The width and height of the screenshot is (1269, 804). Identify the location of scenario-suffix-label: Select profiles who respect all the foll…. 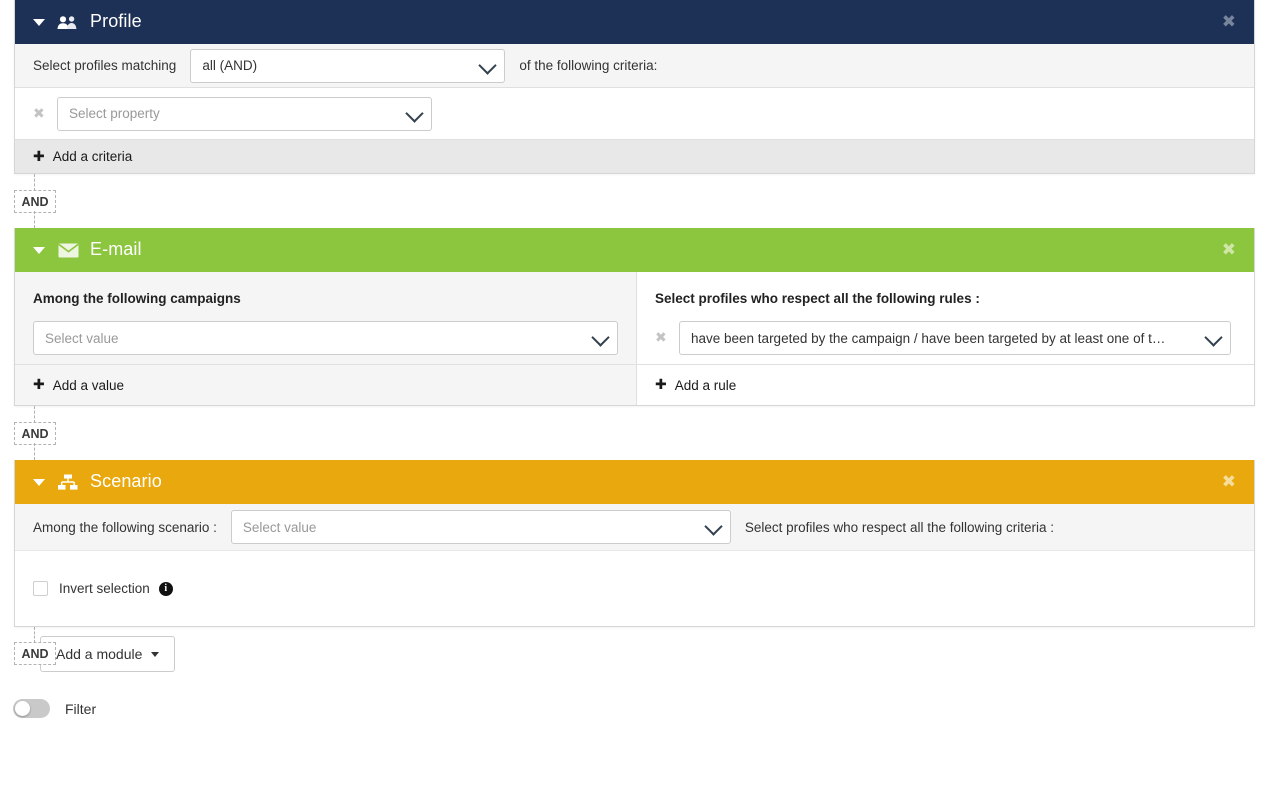
(899, 527).